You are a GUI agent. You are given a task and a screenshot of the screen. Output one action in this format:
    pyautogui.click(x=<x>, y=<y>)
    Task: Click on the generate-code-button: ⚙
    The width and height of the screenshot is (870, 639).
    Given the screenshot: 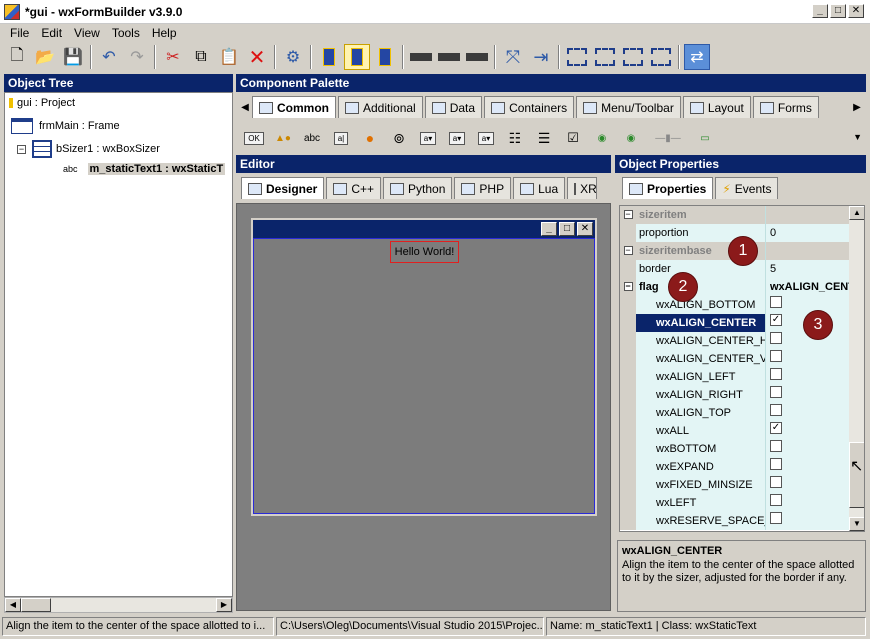 What is the action you would take?
    pyautogui.click(x=293, y=57)
    